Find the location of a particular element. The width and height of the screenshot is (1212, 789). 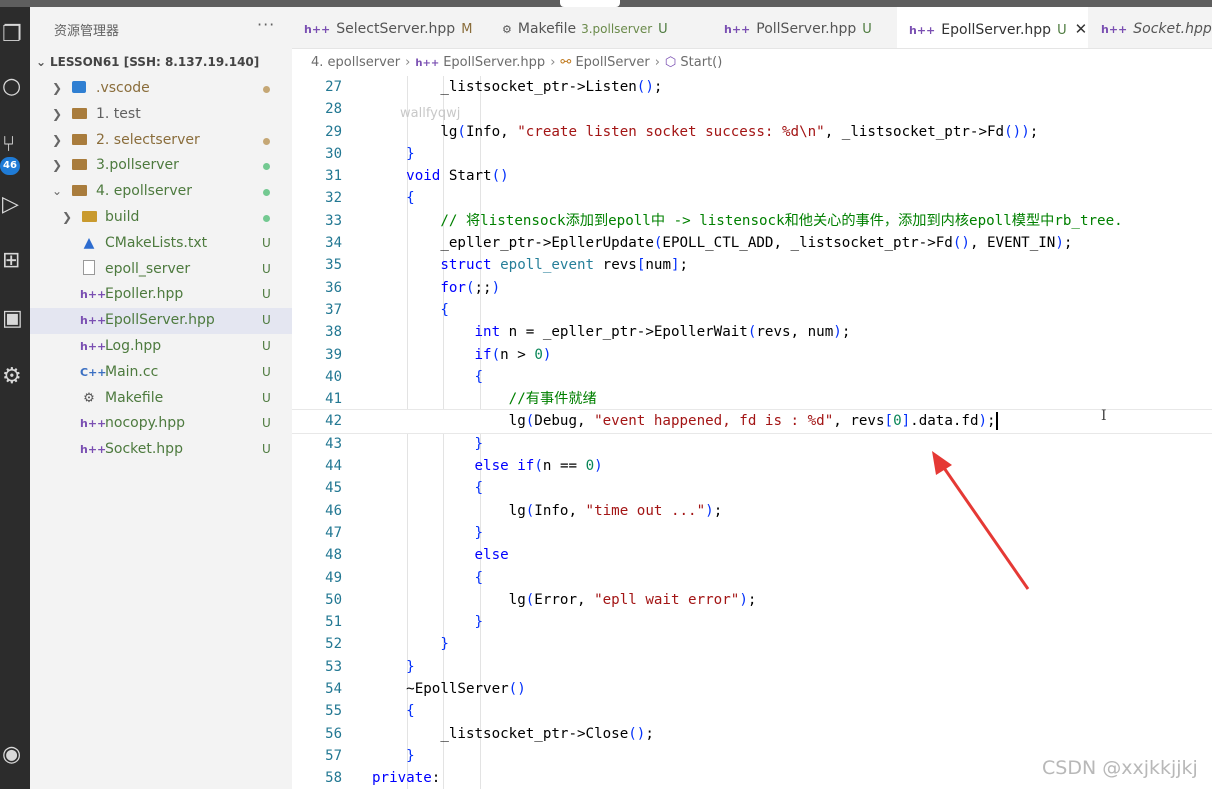

breadcrumb-class: EpollServer is located at coordinates (612, 62).